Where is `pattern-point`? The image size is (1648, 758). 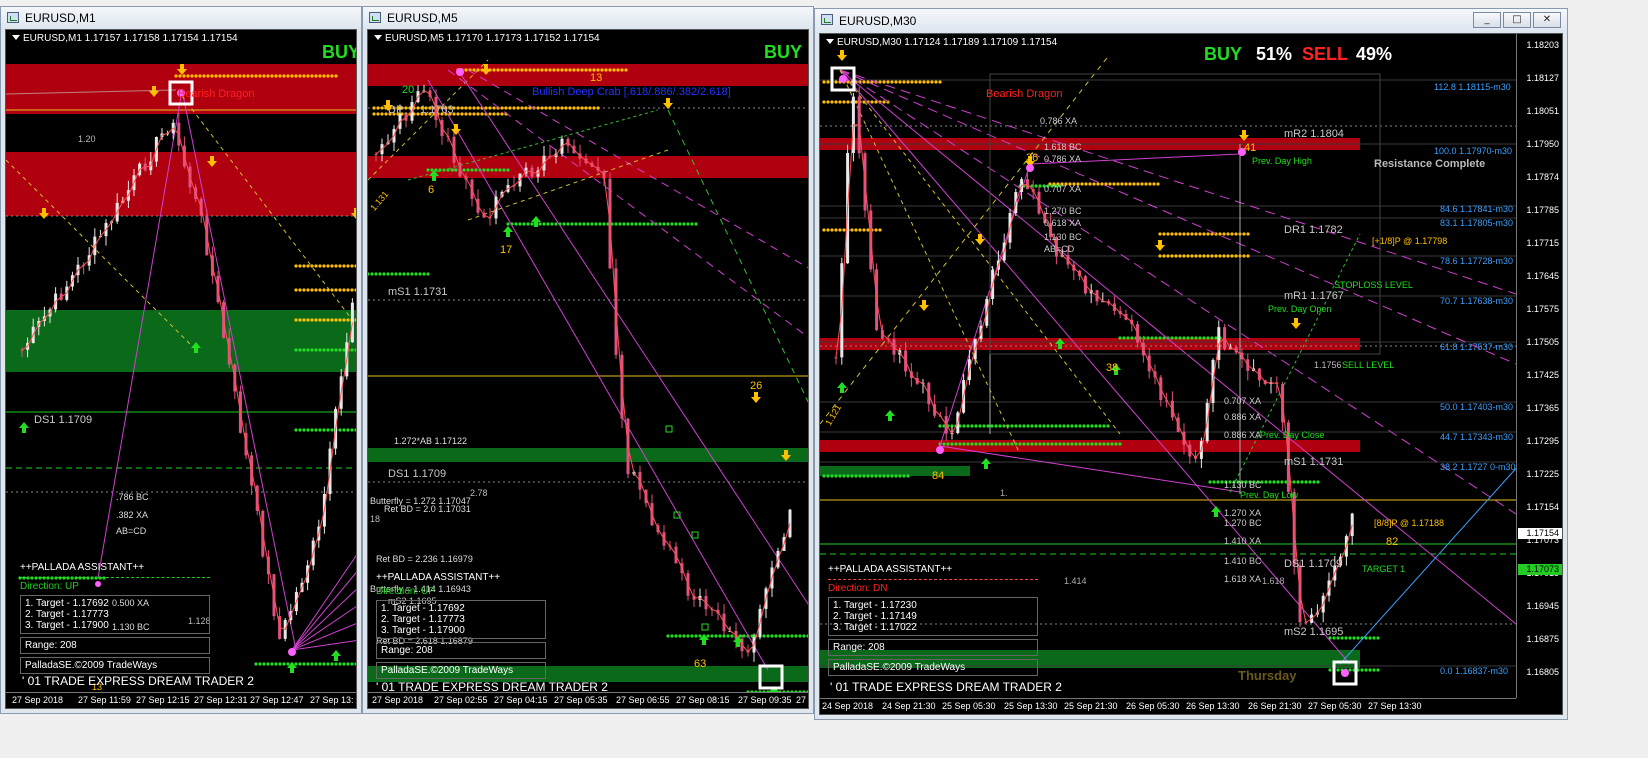
pattern-point is located at coordinates (460, 72).